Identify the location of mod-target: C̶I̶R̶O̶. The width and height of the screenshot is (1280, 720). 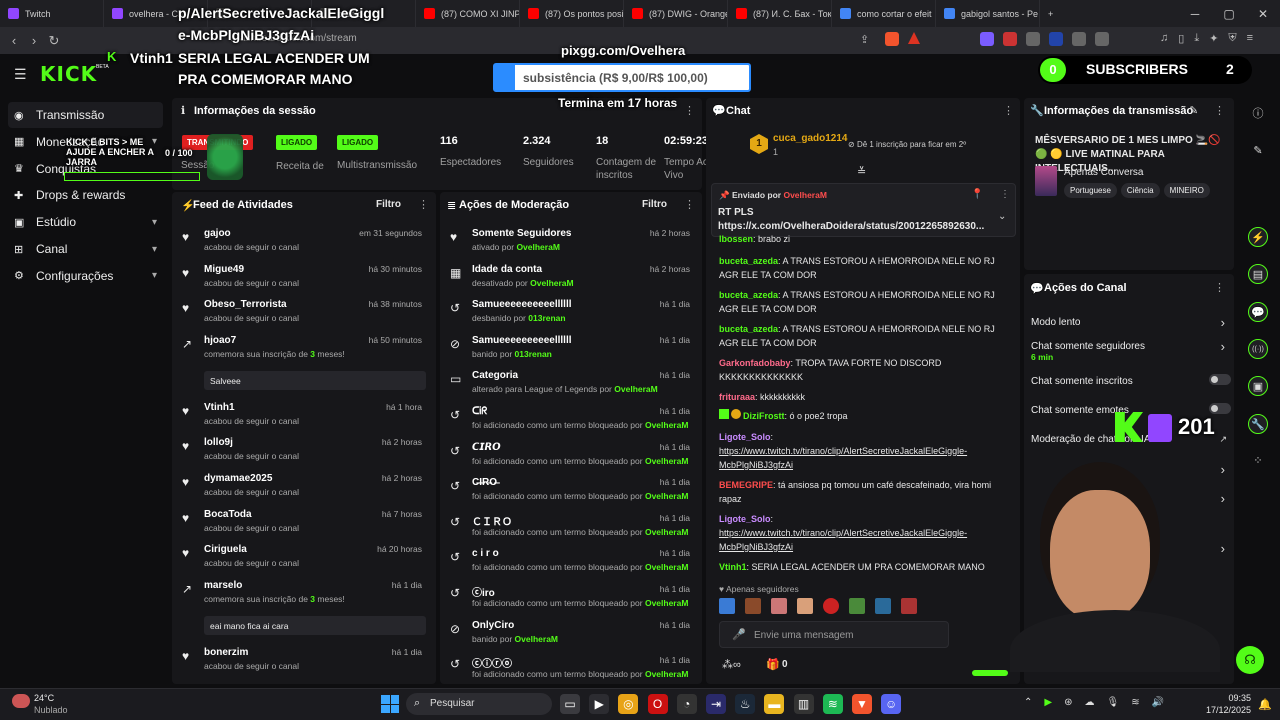
(484, 482).